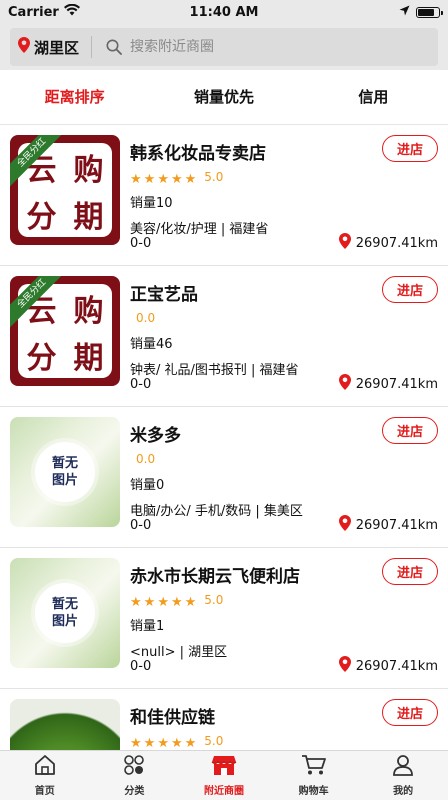 The width and height of the screenshot is (448, 800). I want to click on profile-icon, so click(403, 767).